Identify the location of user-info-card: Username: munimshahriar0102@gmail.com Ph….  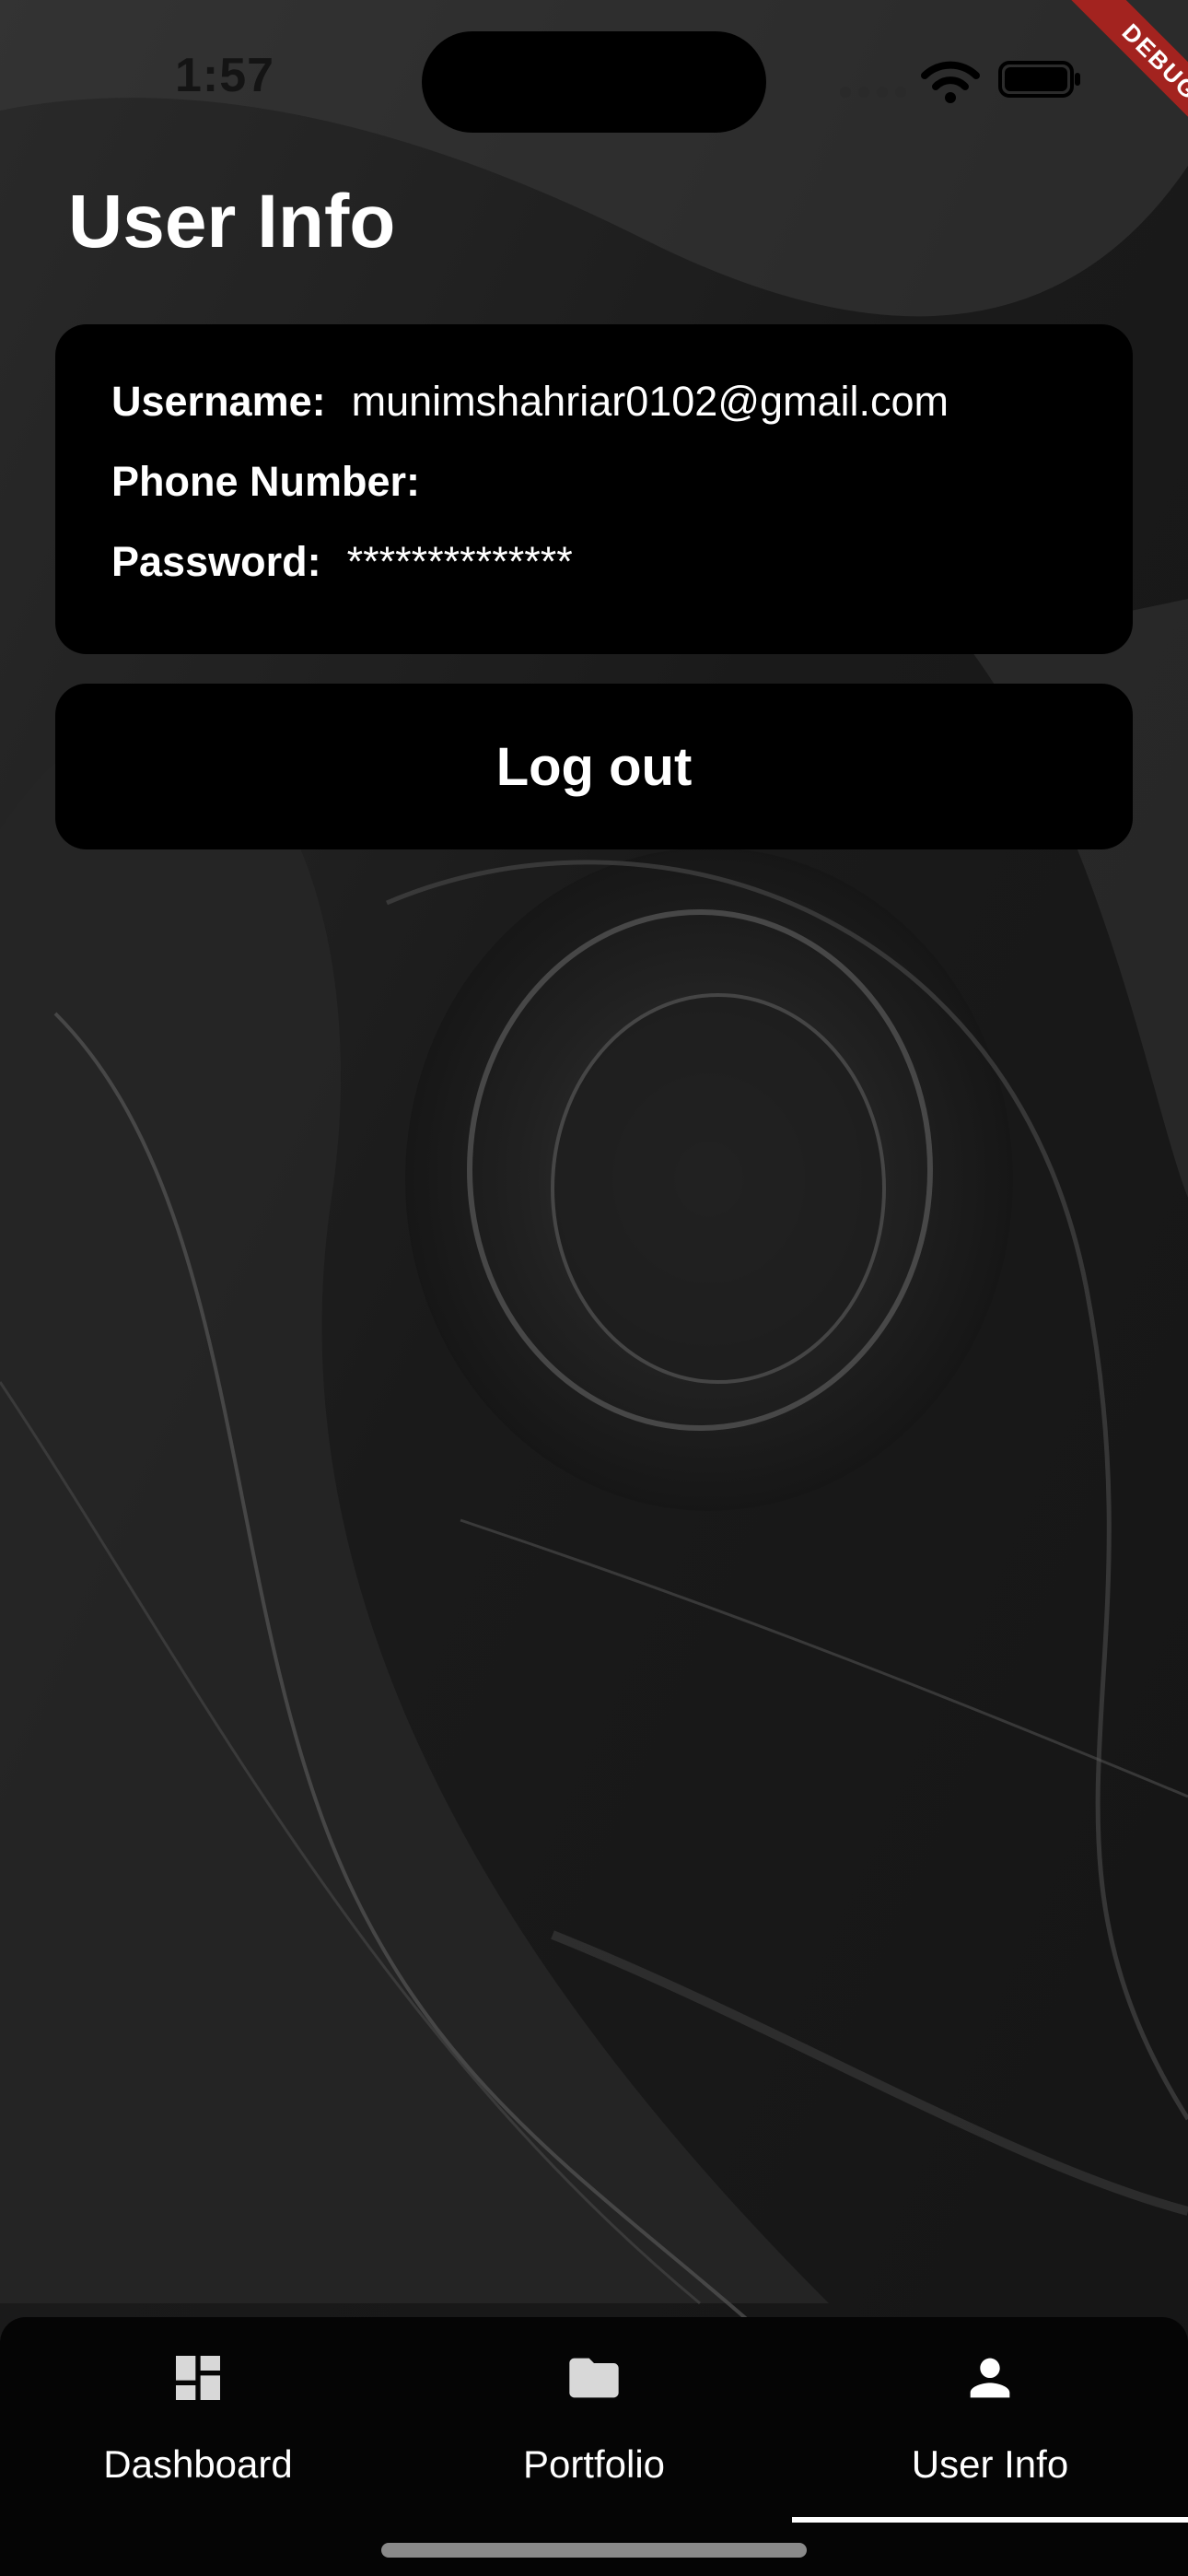
(594, 489).